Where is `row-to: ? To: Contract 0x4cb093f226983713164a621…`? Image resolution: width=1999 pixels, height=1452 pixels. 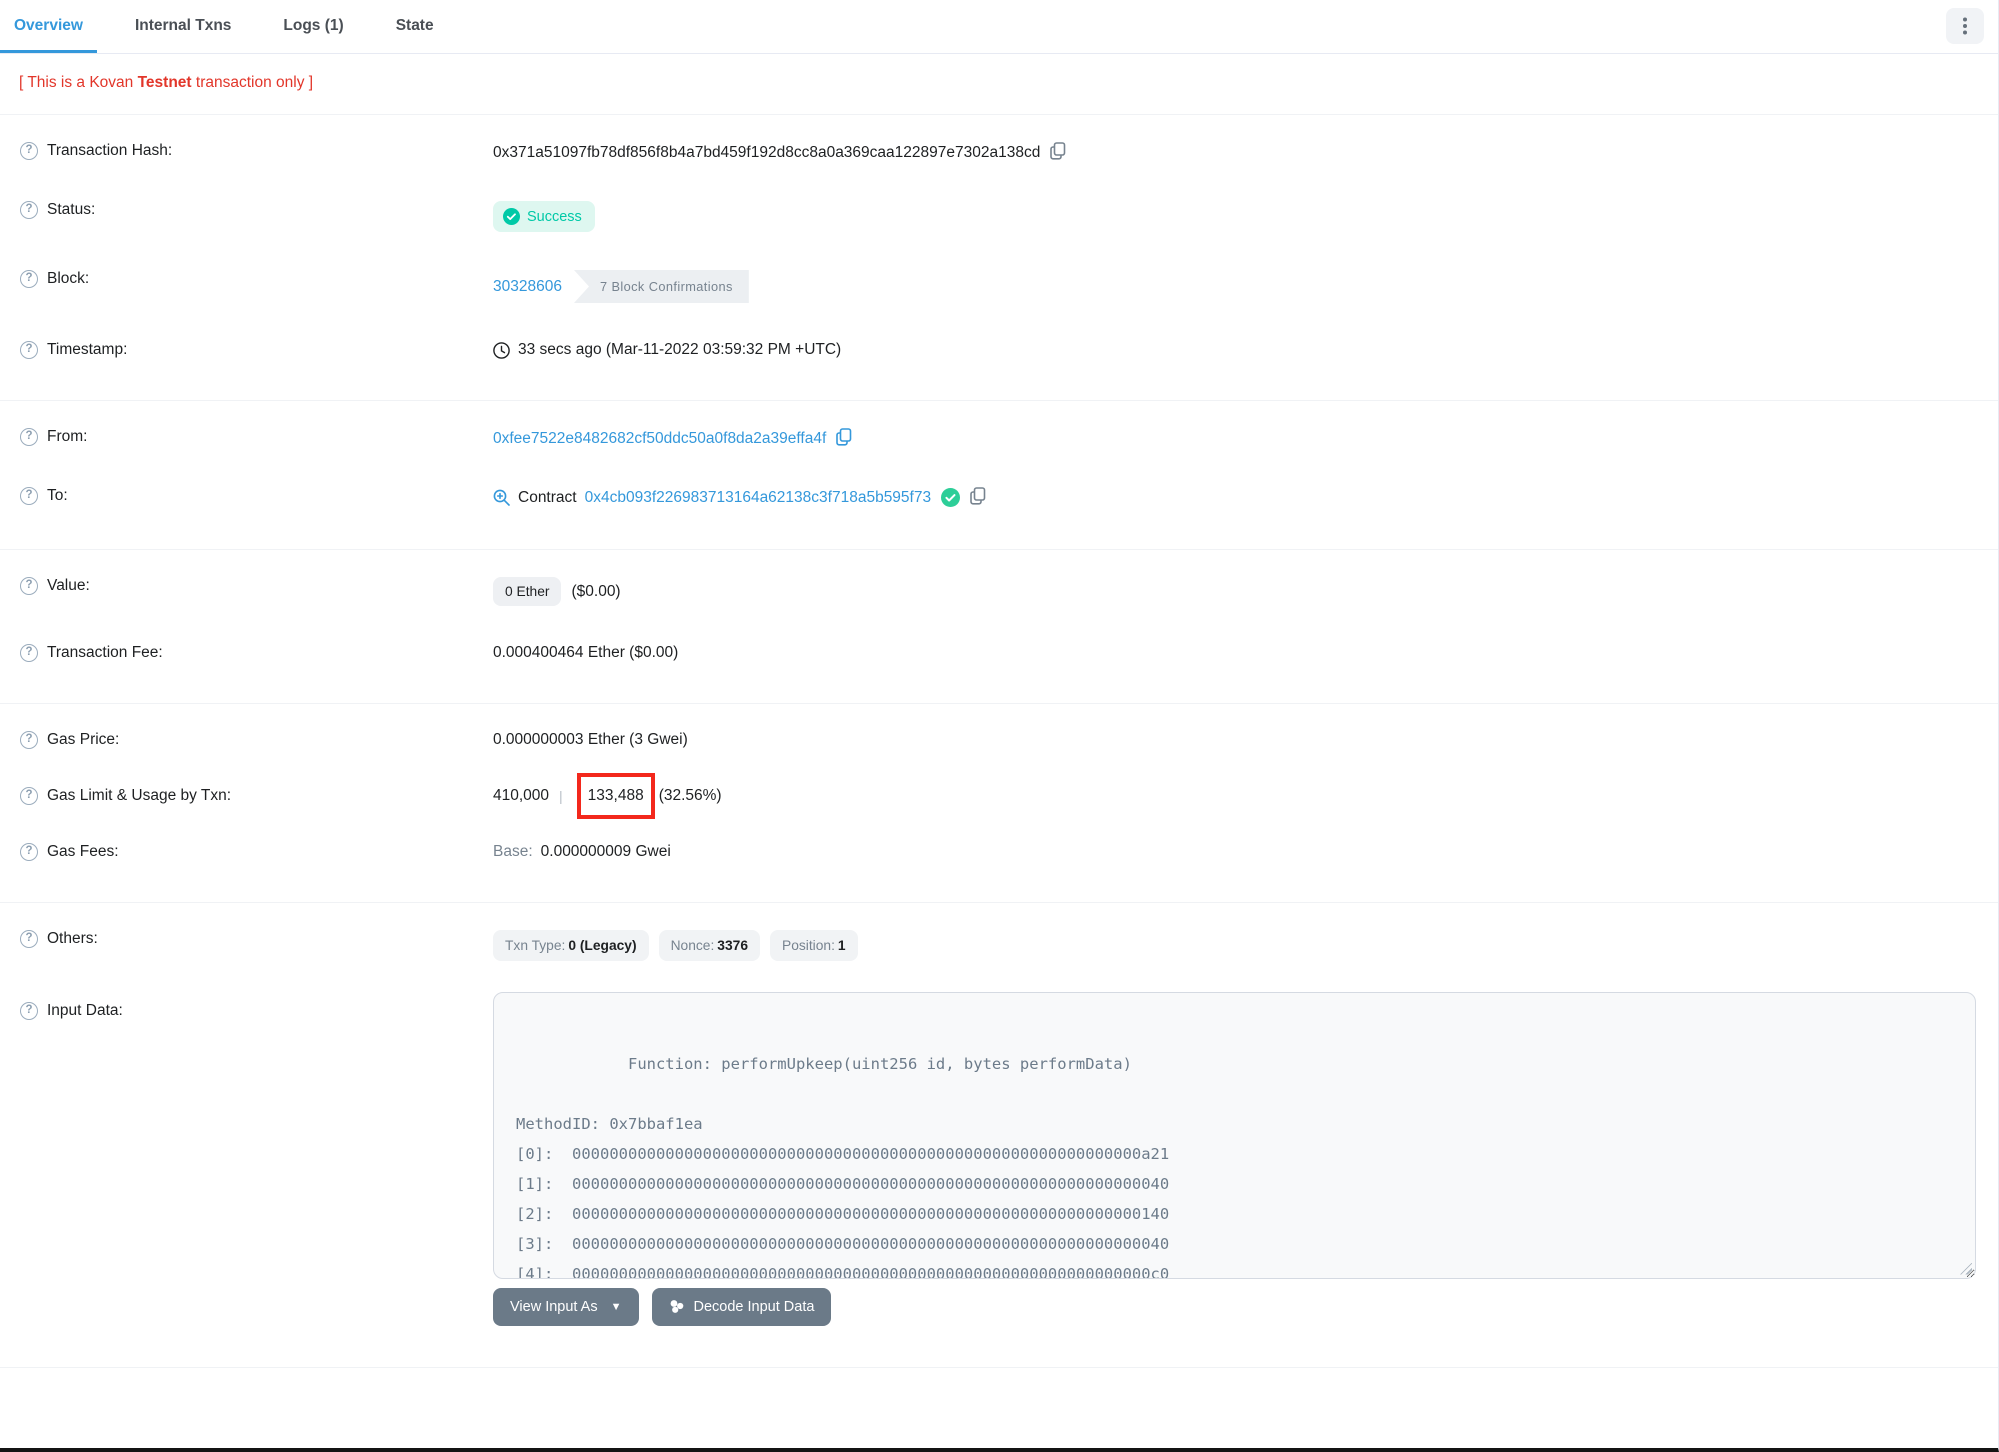
row-to: ? To: Contract 0x4cb093f226983713164a621… is located at coordinates (999, 497).